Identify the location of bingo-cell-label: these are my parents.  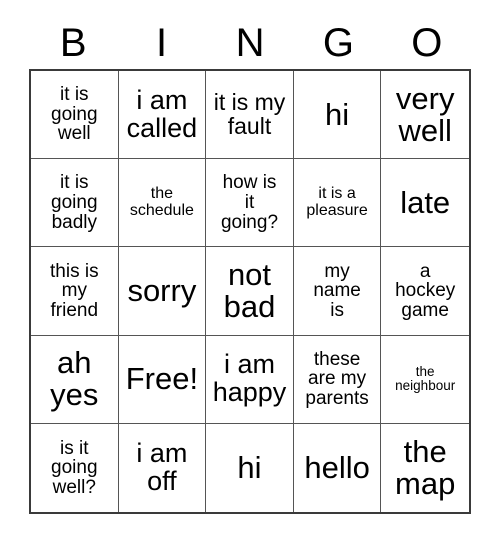
(337, 378).